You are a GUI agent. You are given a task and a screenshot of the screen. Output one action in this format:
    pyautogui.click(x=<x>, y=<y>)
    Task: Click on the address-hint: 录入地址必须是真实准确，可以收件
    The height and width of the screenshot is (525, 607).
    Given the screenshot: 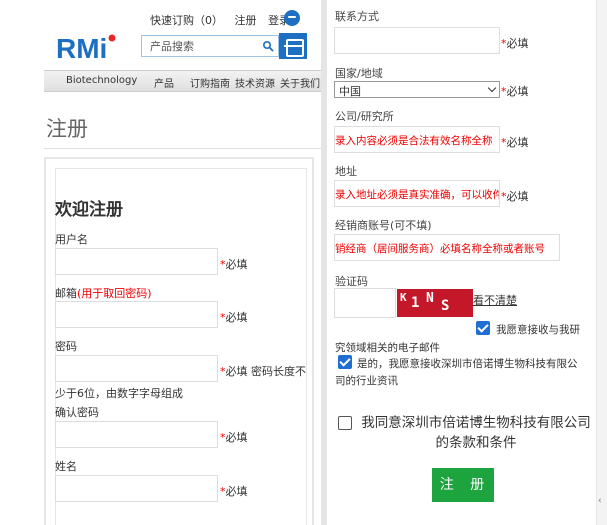 What is the action you would take?
    pyautogui.click(x=417, y=195)
    